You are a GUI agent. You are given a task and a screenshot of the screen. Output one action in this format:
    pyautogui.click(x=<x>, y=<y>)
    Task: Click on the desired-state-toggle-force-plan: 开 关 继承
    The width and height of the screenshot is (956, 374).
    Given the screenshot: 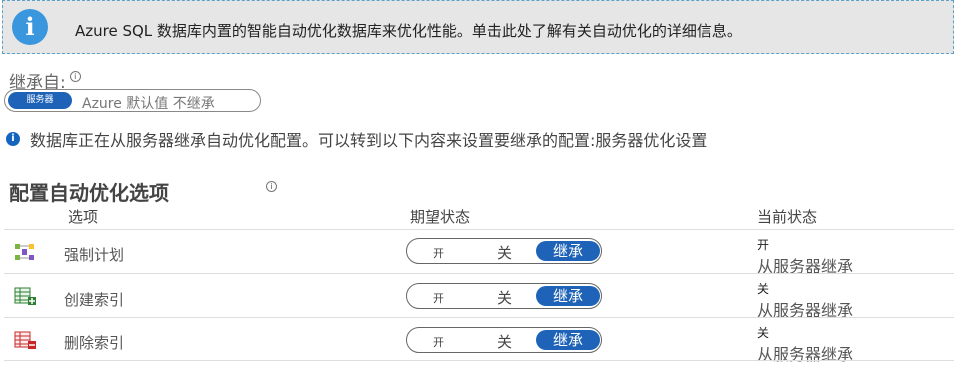 What is the action you would take?
    pyautogui.click(x=504, y=251)
    